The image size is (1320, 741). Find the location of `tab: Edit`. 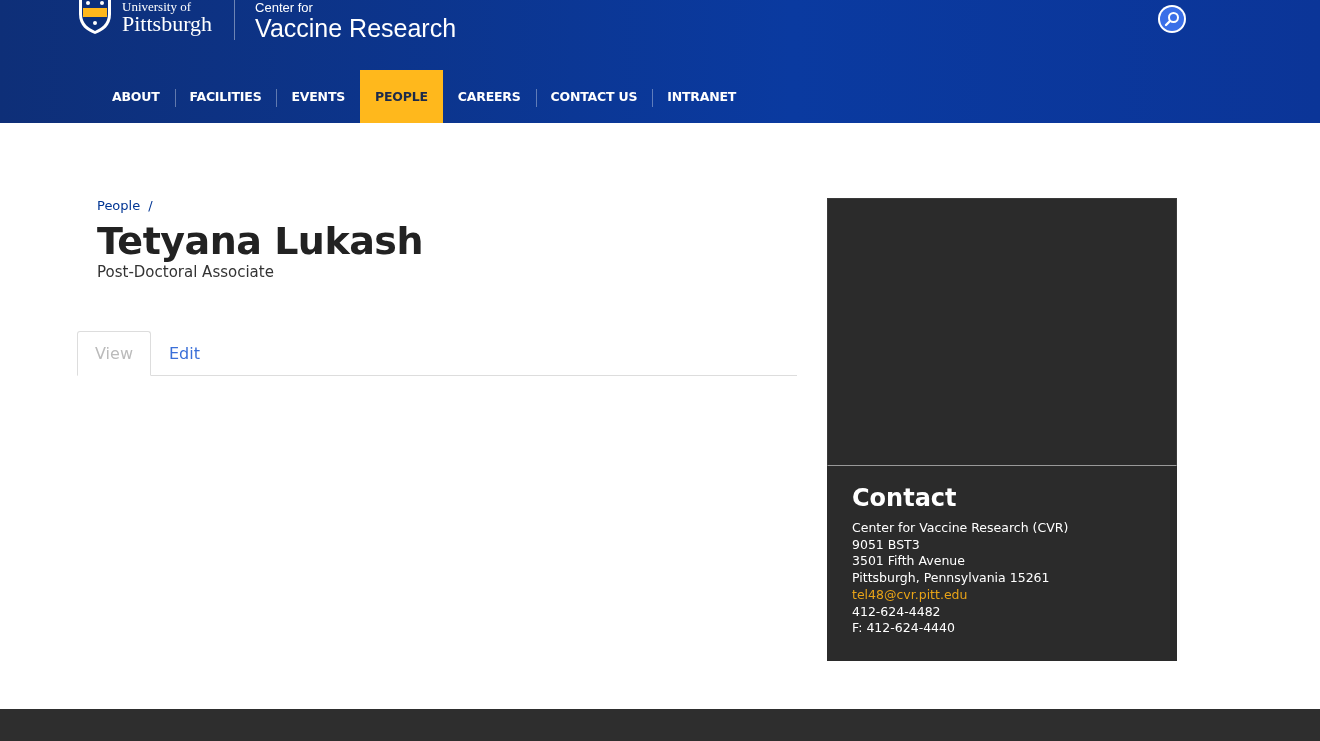

tab: Edit is located at coordinates (184, 353).